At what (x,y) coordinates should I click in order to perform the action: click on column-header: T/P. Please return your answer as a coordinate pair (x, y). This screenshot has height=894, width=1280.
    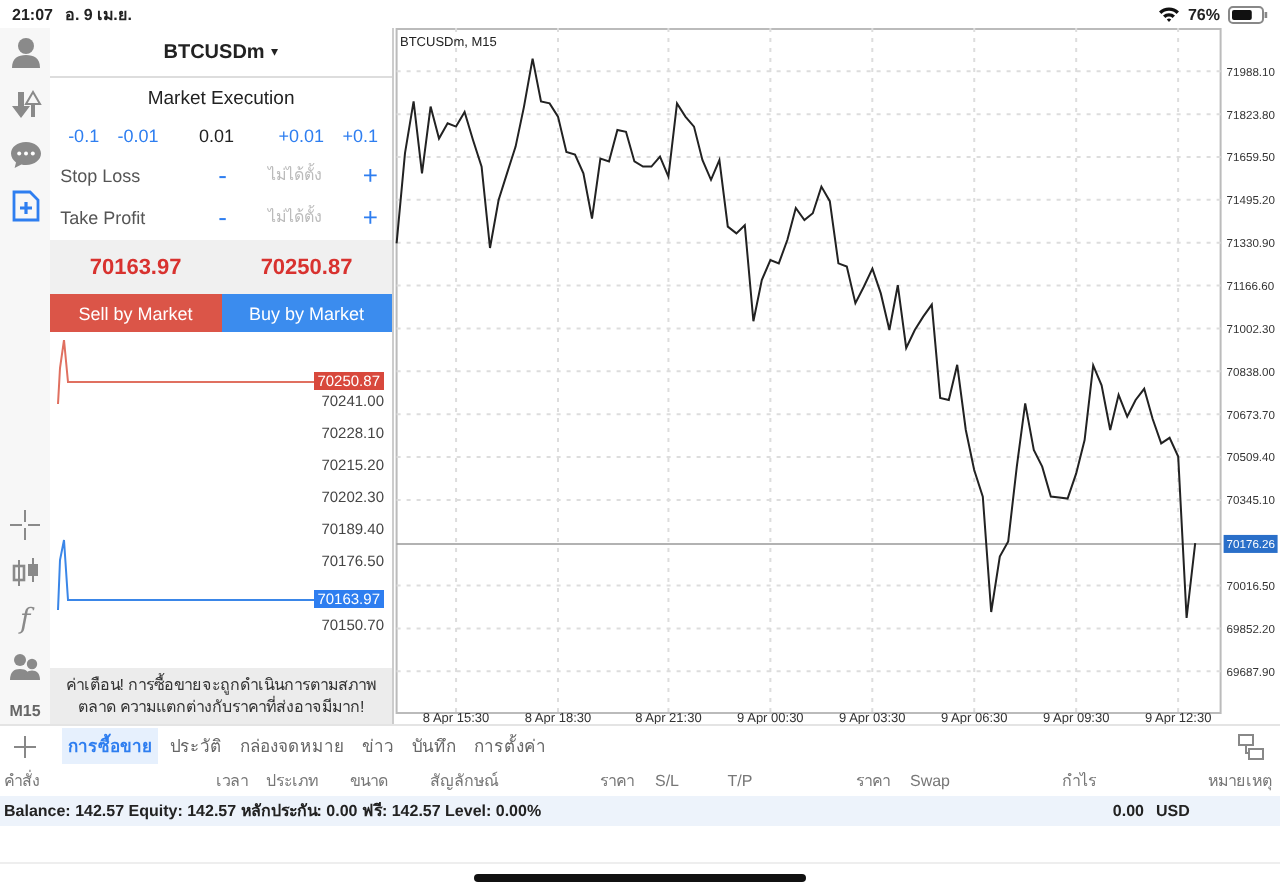
    Looking at the image, I should click on (740, 781).